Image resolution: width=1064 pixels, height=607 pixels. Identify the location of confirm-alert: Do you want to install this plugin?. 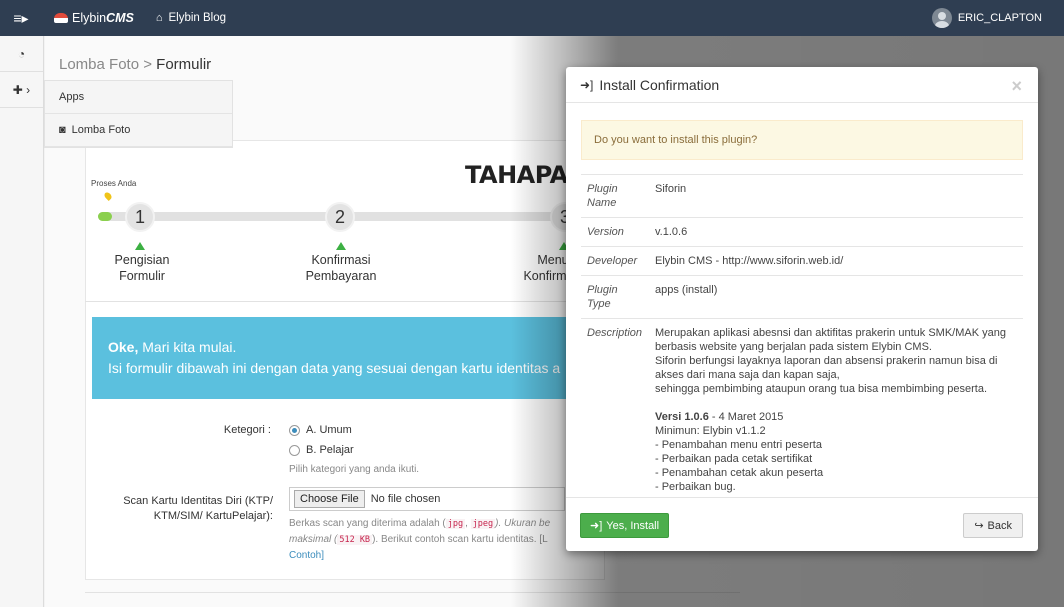
(802, 140).